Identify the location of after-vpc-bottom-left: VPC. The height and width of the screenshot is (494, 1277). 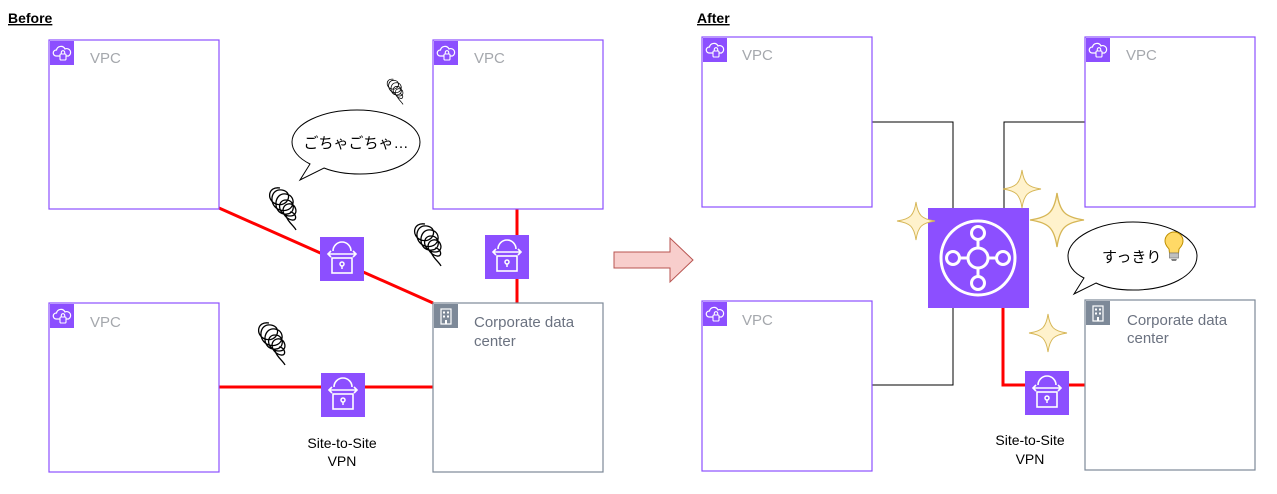
(787, 386).